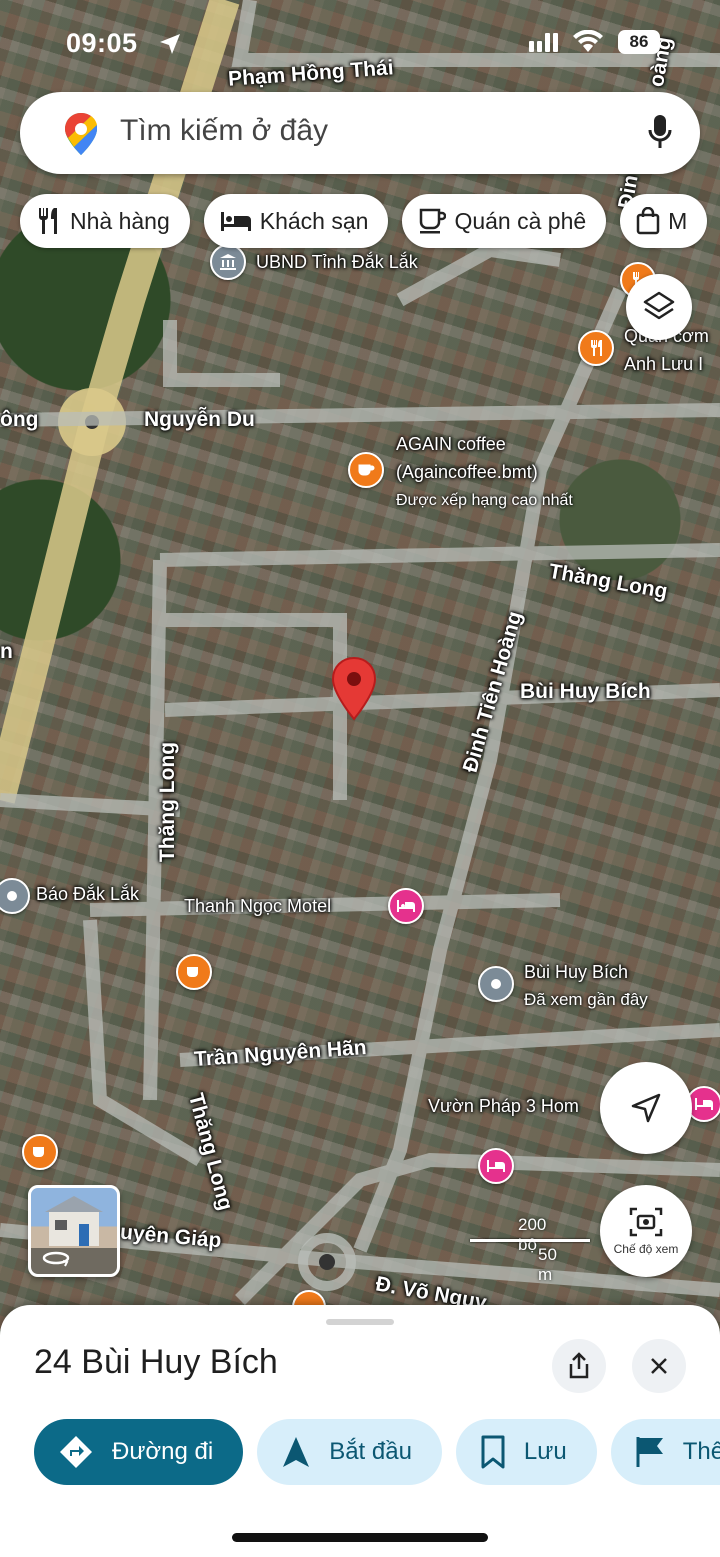  I want to click on status-time: 09:05, so click(102, 43).